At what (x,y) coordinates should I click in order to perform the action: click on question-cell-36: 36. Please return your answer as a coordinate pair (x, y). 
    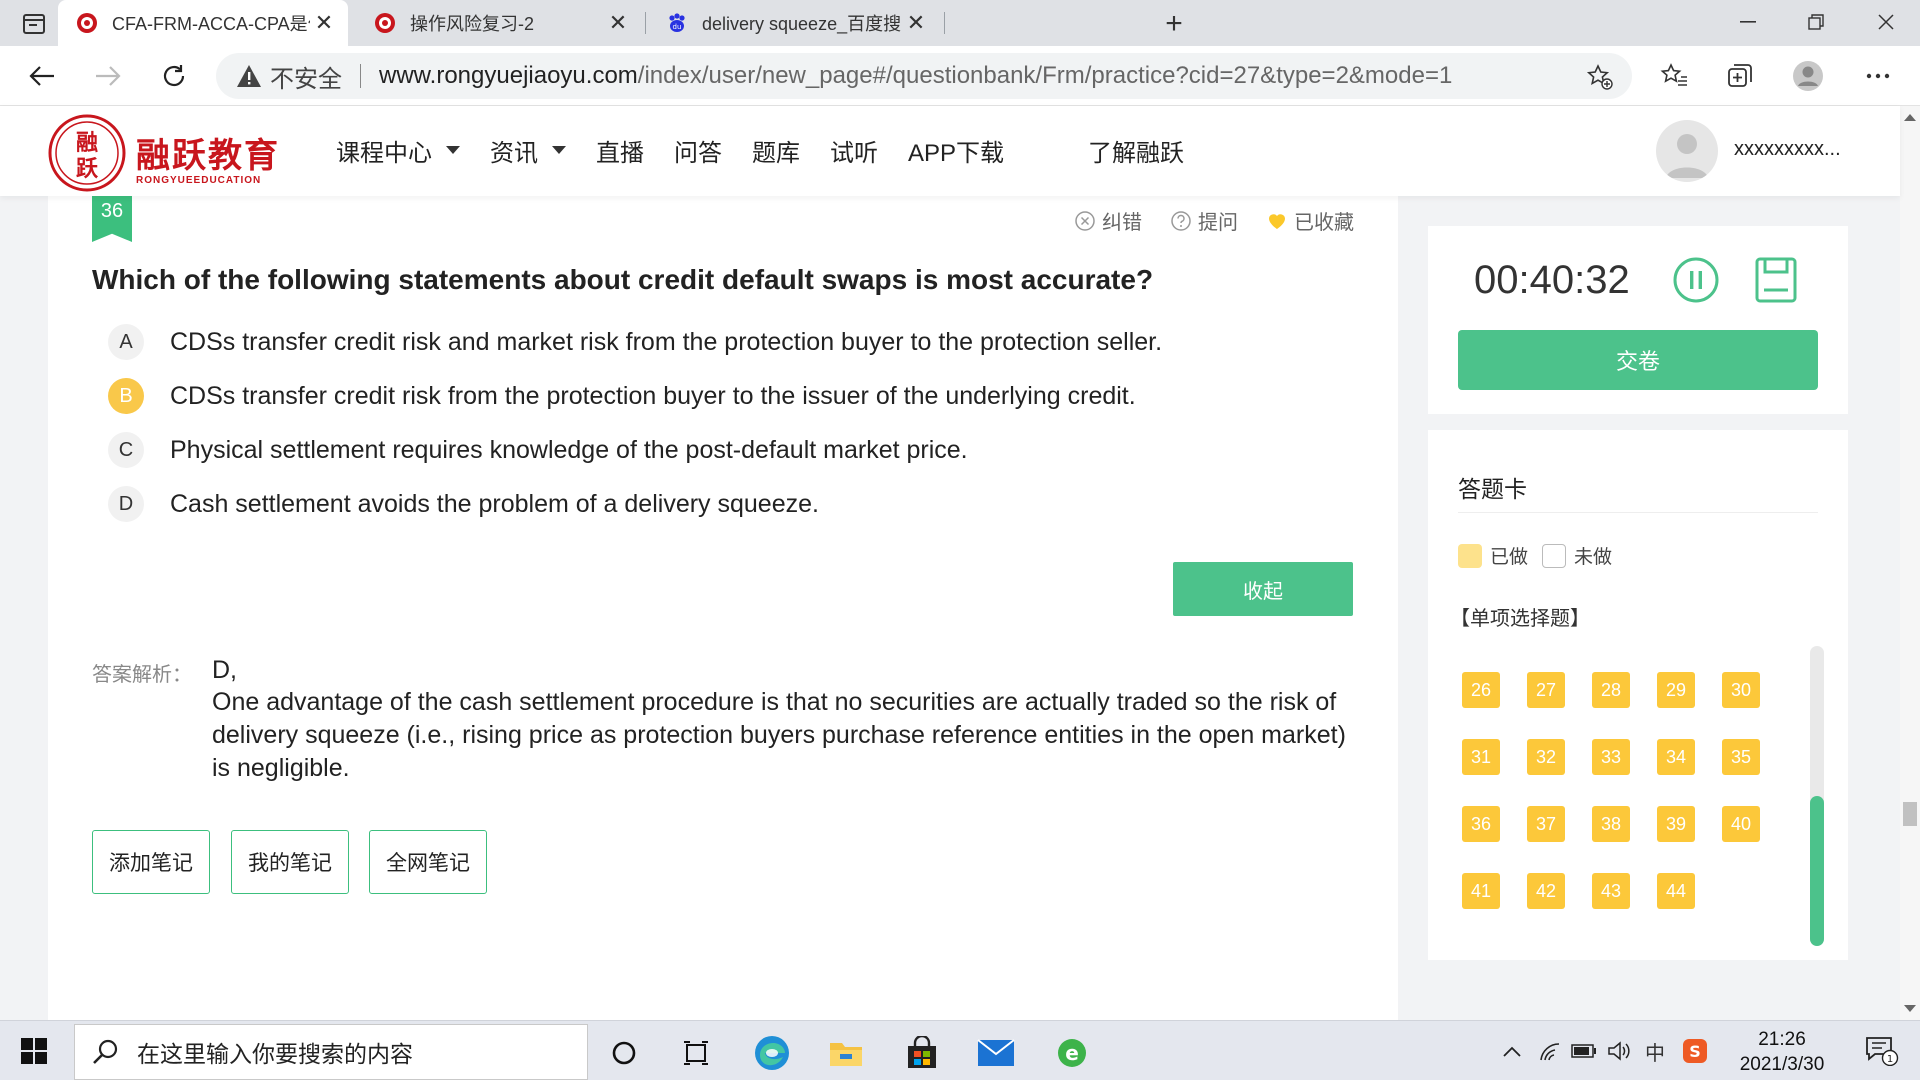
    Looking at the image, I should click on (1481, 824).